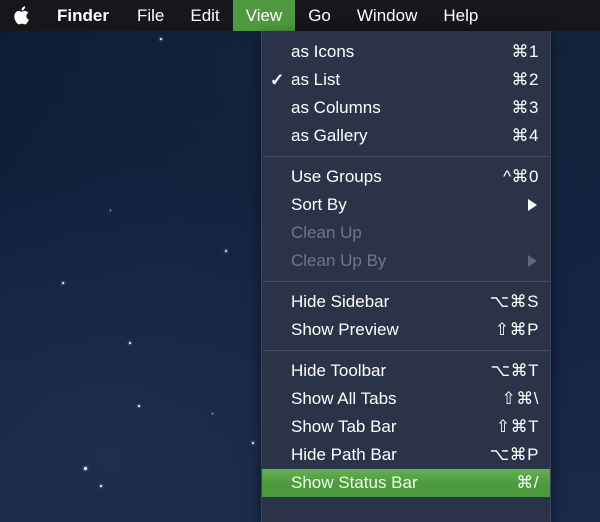 This screenshot has width=600, height=522. Describe the element at coordinates (514, 454) in the screenshot. I see `menu-item-shortcut: ⌥⌘P` at that location.